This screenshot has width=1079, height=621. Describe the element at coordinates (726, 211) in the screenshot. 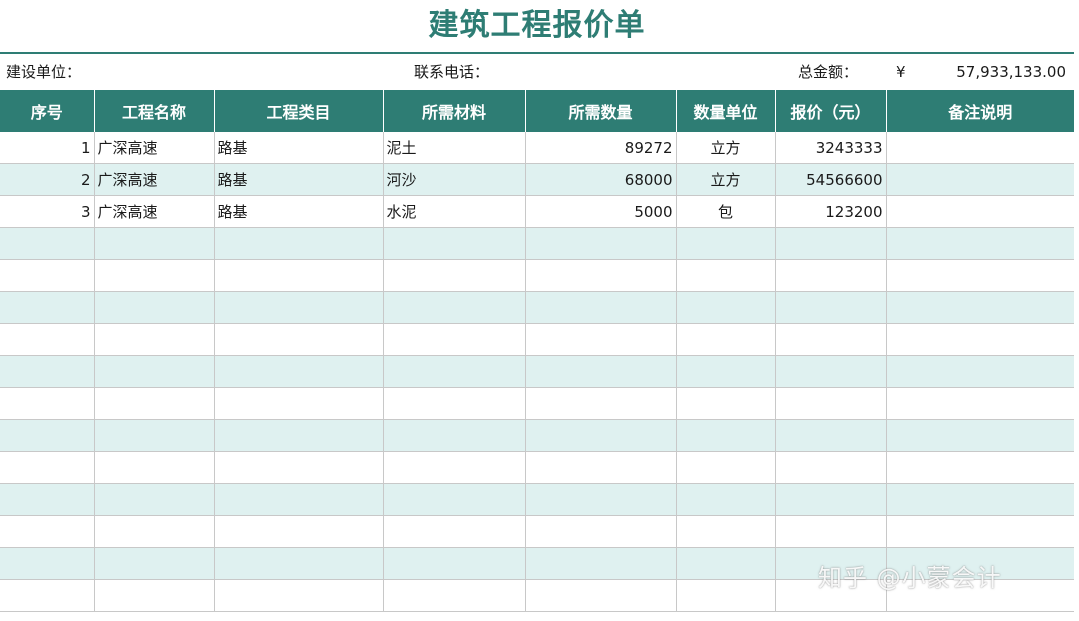

I see `cell-unit: 包` at that location.